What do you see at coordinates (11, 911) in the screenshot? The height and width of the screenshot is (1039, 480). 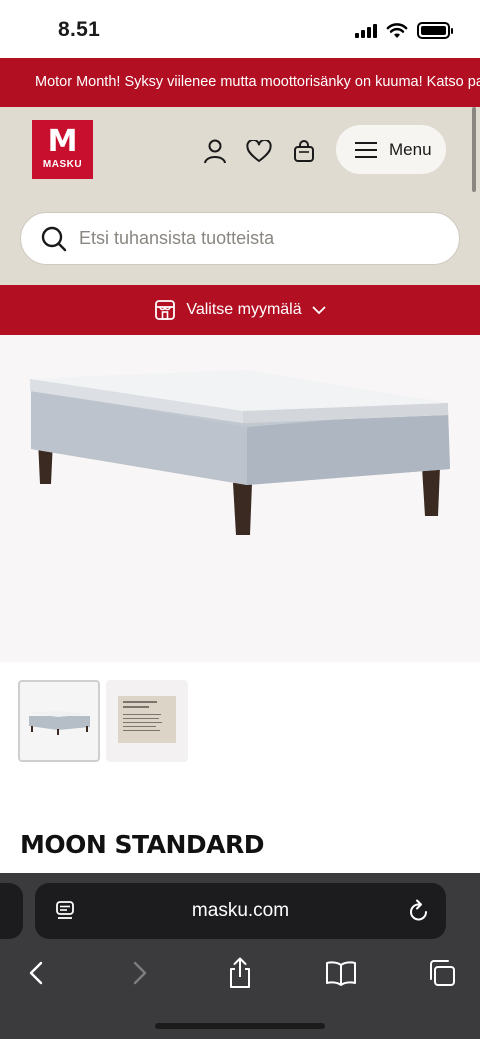 I see `previous-tab-preview` at bounding box center [11, 911].